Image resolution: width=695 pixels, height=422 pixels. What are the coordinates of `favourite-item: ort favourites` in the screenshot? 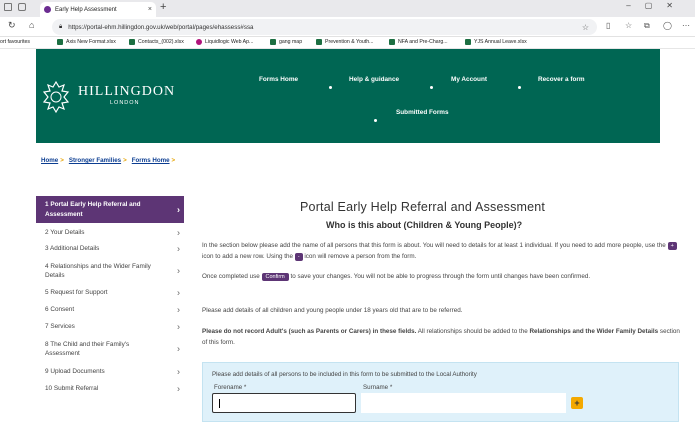 It's located at (15, 42).